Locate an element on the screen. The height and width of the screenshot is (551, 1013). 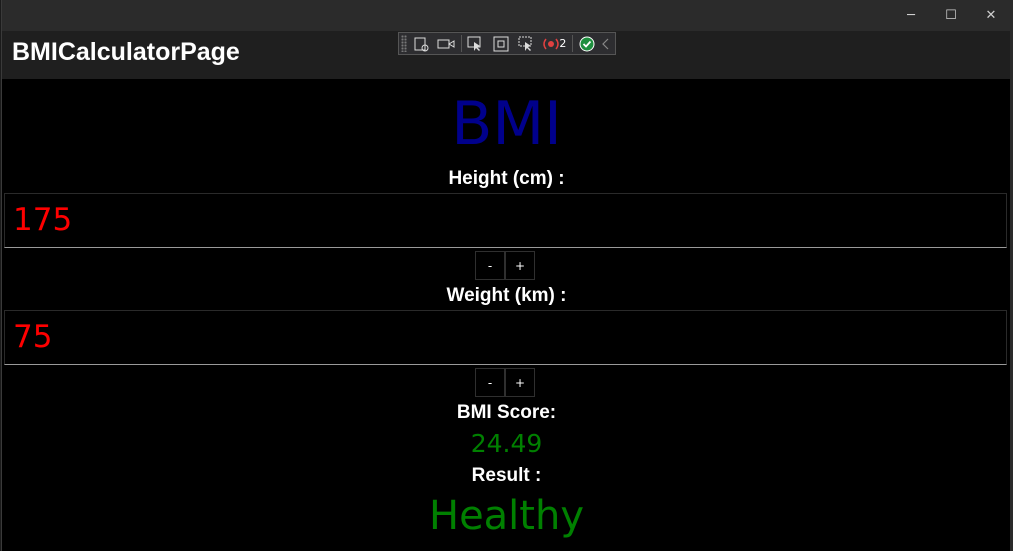
record-button is located at coordinates (446, 43).